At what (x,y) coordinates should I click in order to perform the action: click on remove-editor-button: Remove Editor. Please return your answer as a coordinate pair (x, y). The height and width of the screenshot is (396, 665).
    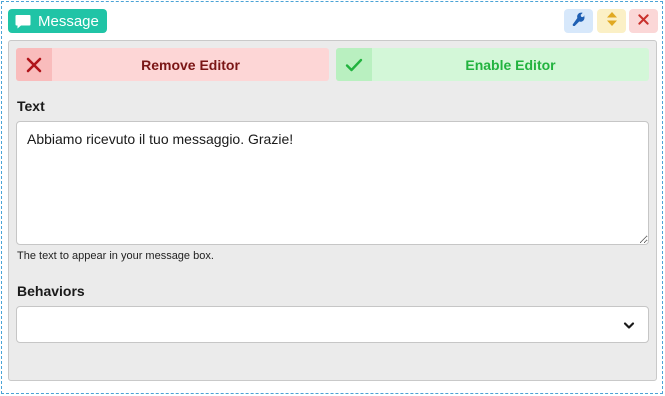
    Looking at the image, I should click on (172, 64).